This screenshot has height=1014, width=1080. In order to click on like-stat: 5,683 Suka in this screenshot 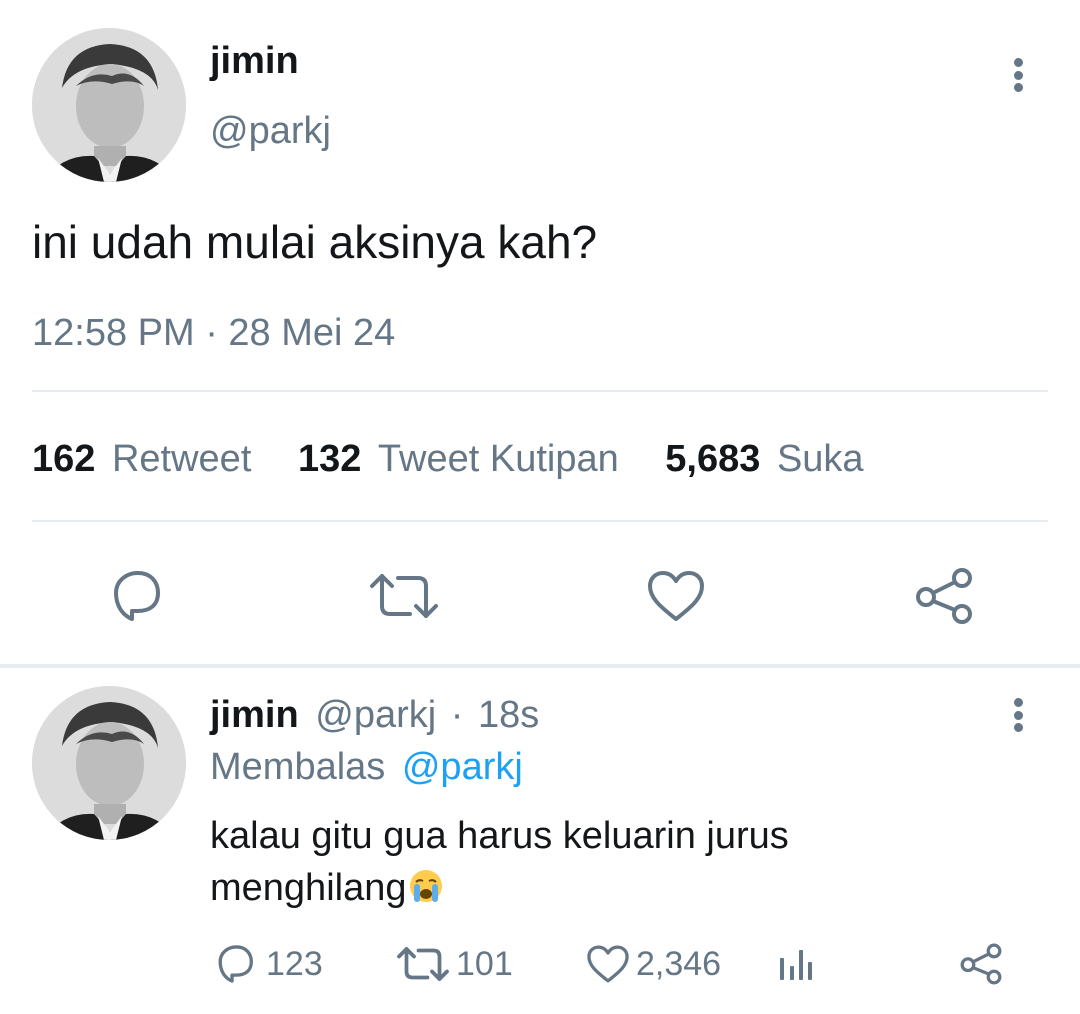, I will do `click(764, 459)`.